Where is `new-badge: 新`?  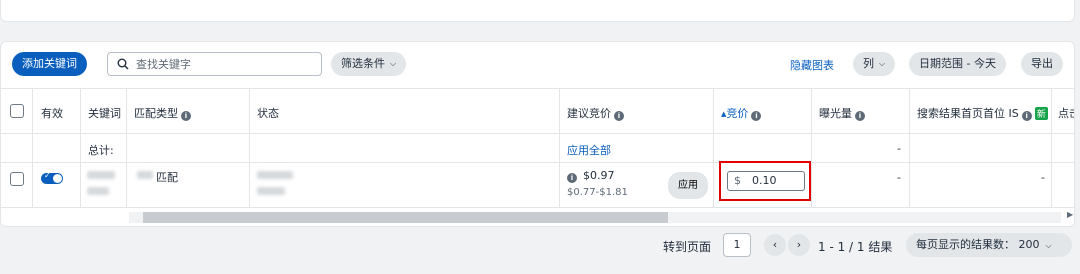
new-badge: 新 is located at coordinates (1041, 113).